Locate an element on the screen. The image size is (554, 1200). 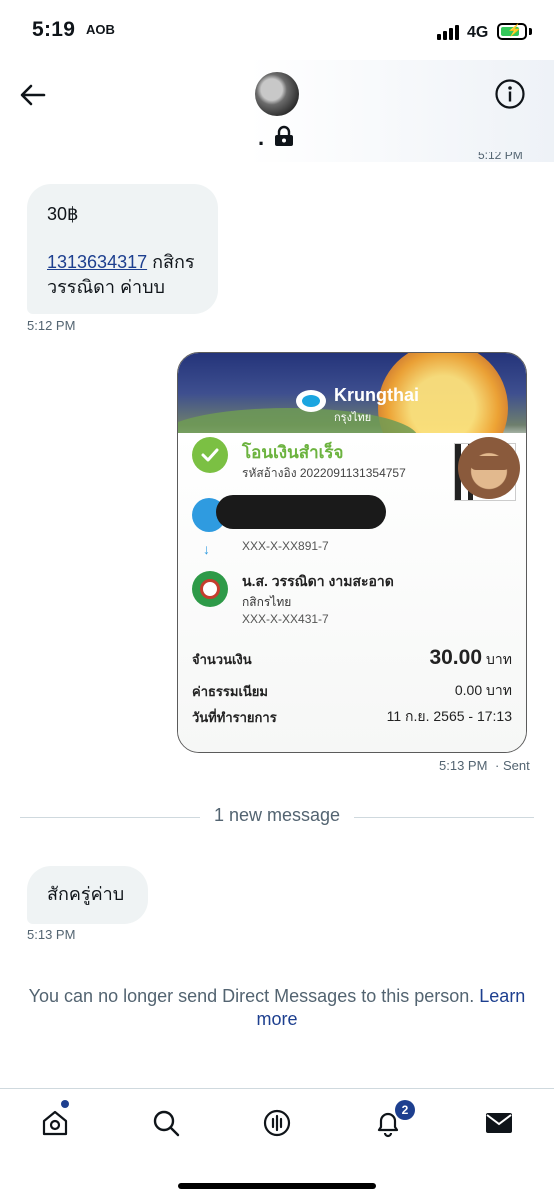
amount-value: 30.00 is located at coordinates (456, 657).